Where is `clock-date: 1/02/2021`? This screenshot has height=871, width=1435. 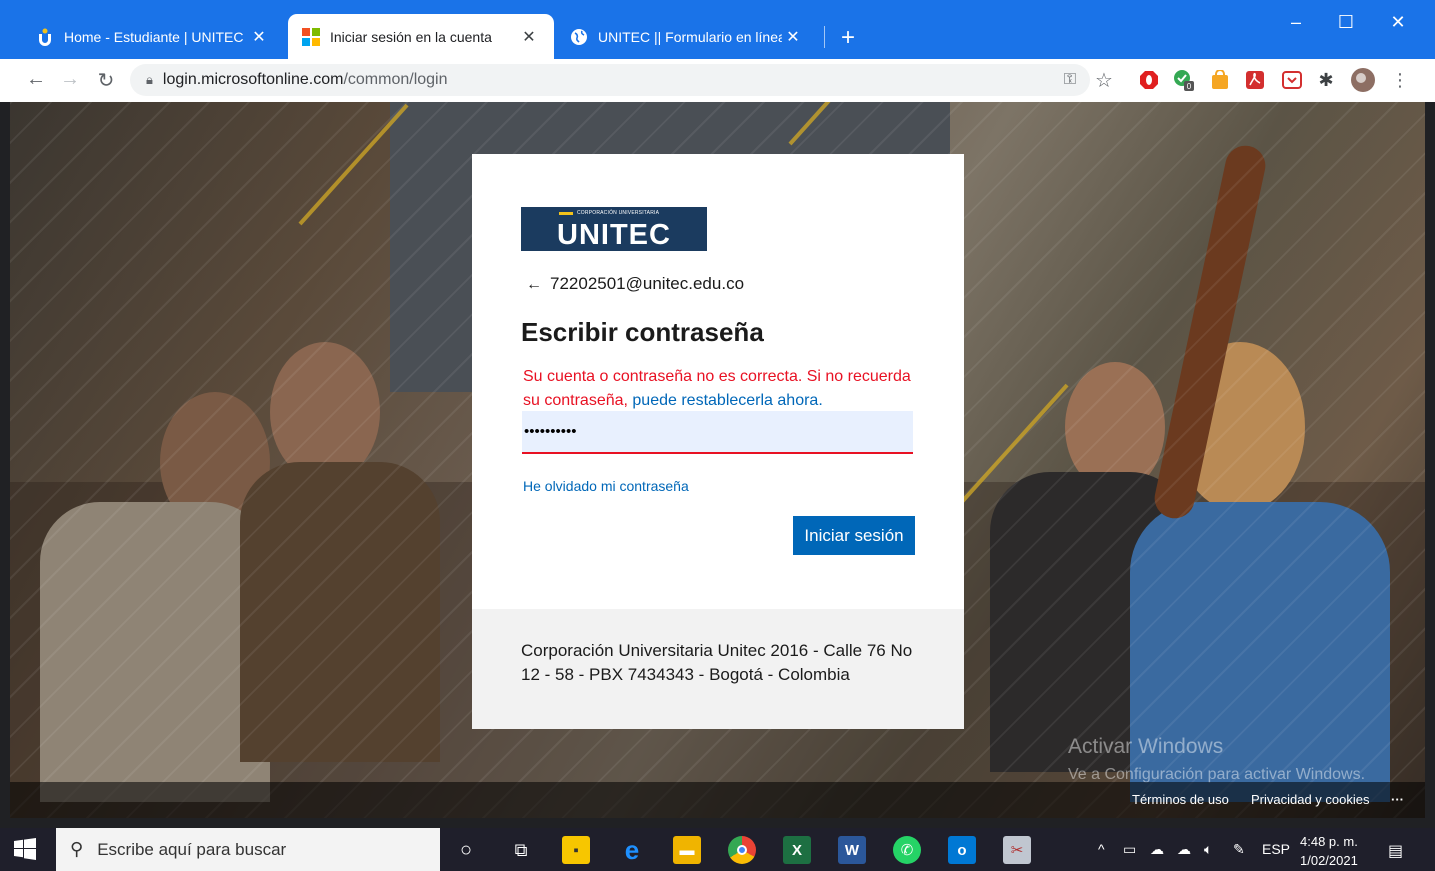
clock-date: 1/02/2021 is located at coordinates (1329, 860).